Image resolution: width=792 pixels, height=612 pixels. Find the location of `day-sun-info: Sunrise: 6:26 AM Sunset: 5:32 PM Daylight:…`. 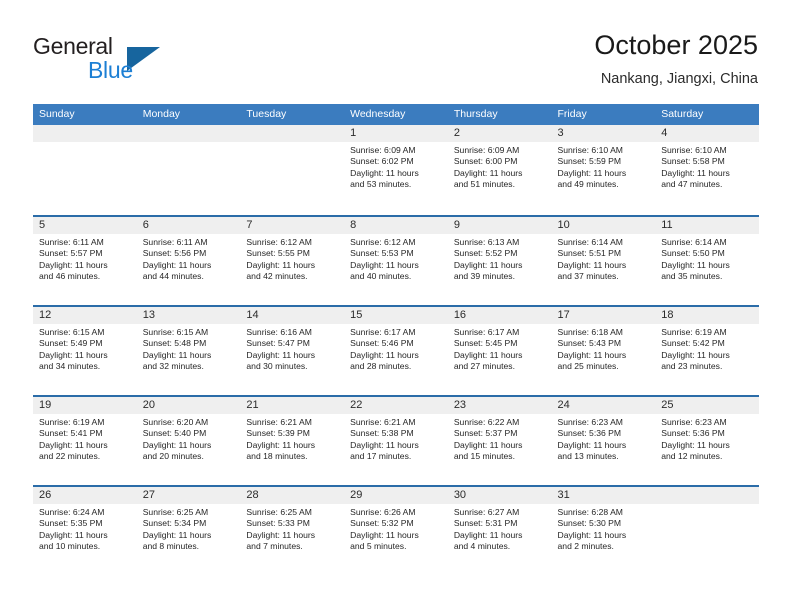

day-sun-info: Sunrise: 6:26 AM Sunset: 5:32 PM Daylight:… is located at coordinates (396, 528).